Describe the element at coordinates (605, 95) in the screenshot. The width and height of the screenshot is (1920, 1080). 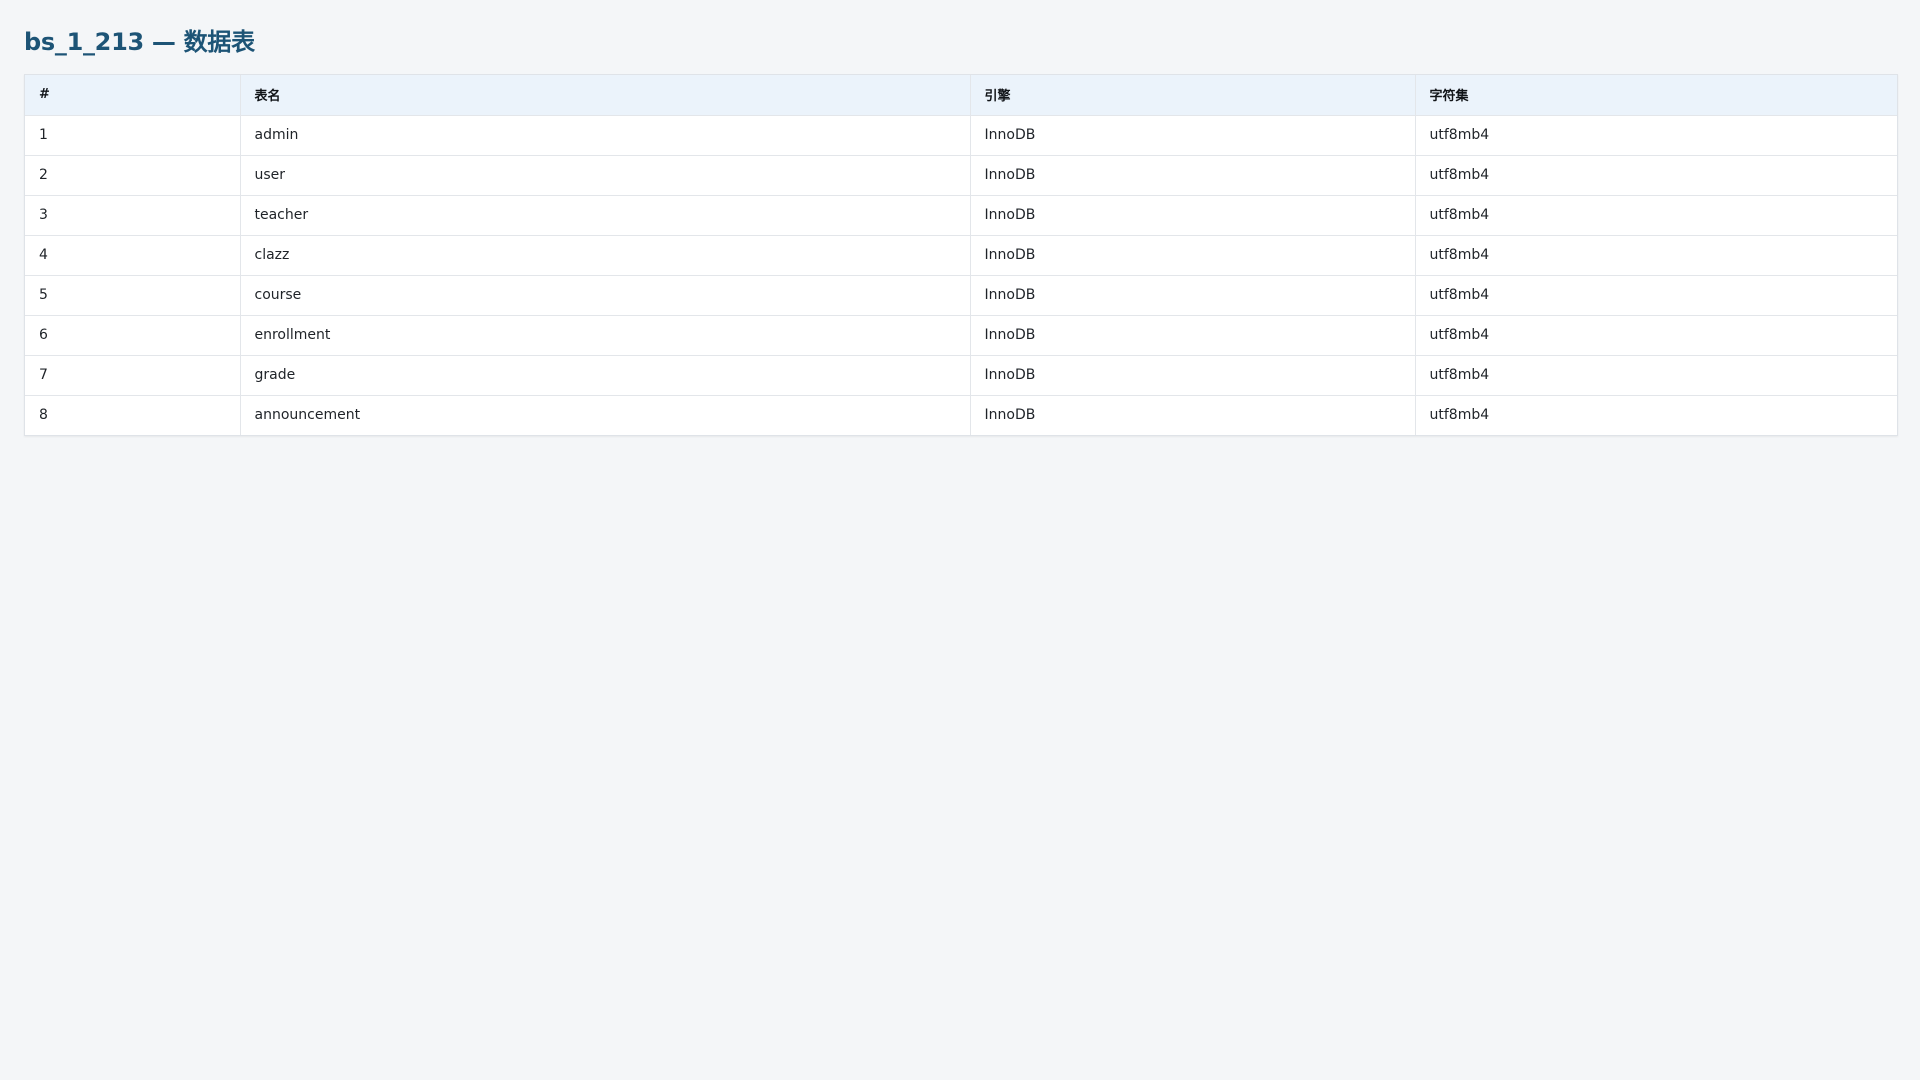
I see `column-header-table-name: 表名` at that location.